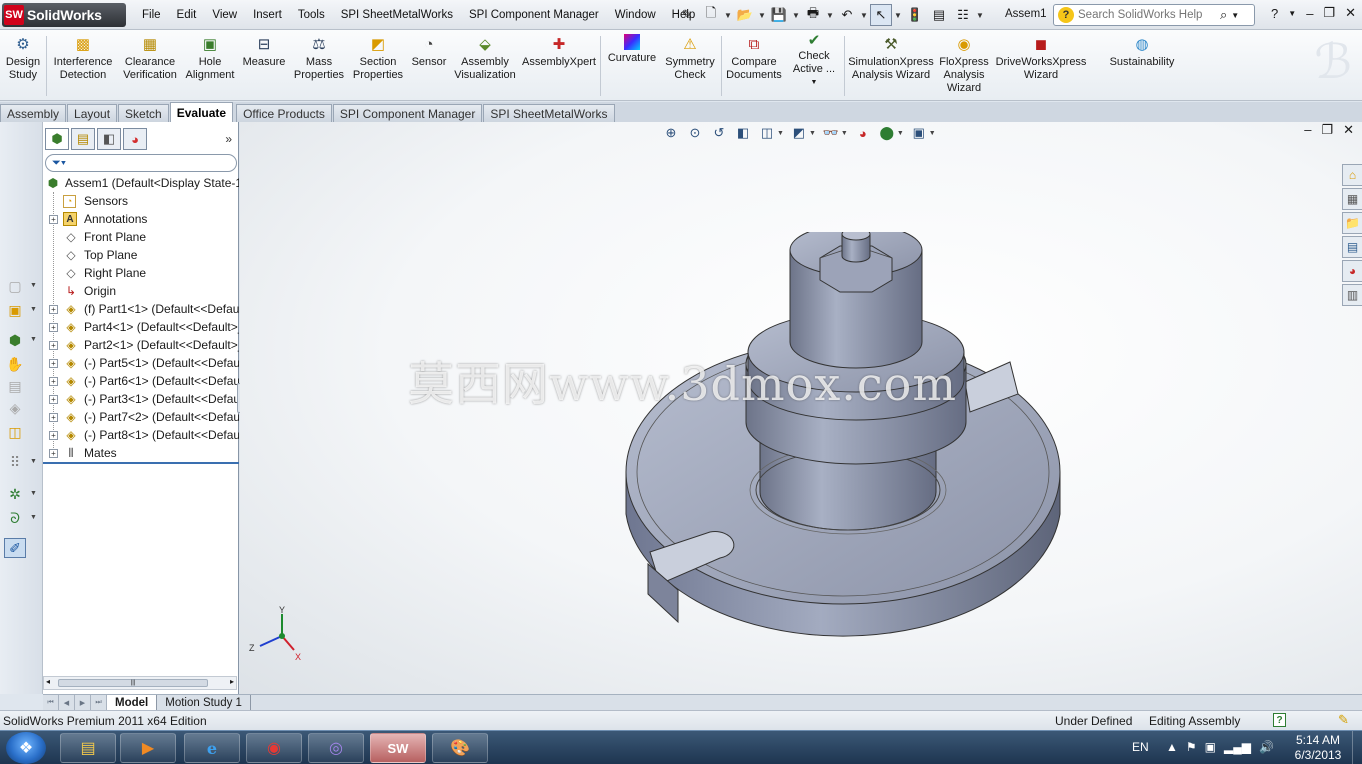 The image size is (1362, 764). What do you see at coordinates (15, 494) in the screenshot?
I see `smart-fasteners-icon: ✲` at bounding box center [15, 494].